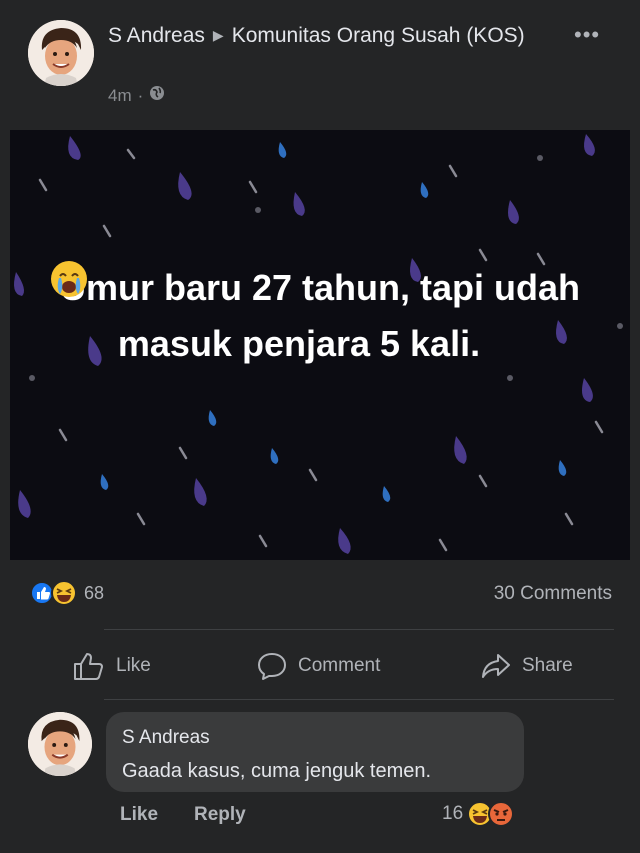 The height and width of the screenshot is (853, 640). I want to click on comment-author-name: S Andreas, so click(166, 738).